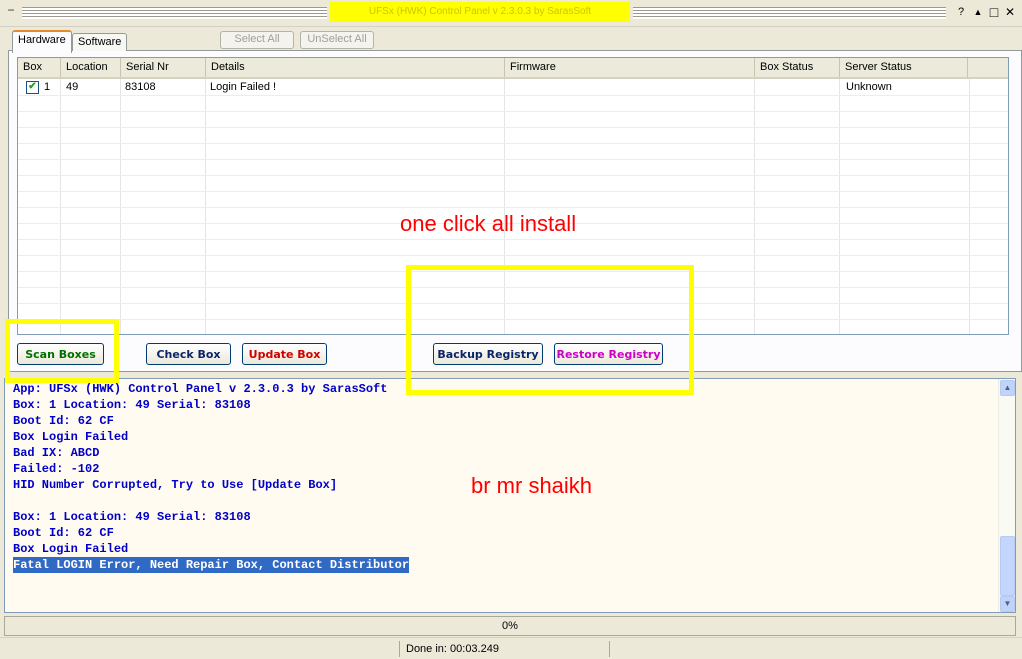 This screenshot has width=1022, height=659. I want to click on scroll-thumb, so click(1007, 566).